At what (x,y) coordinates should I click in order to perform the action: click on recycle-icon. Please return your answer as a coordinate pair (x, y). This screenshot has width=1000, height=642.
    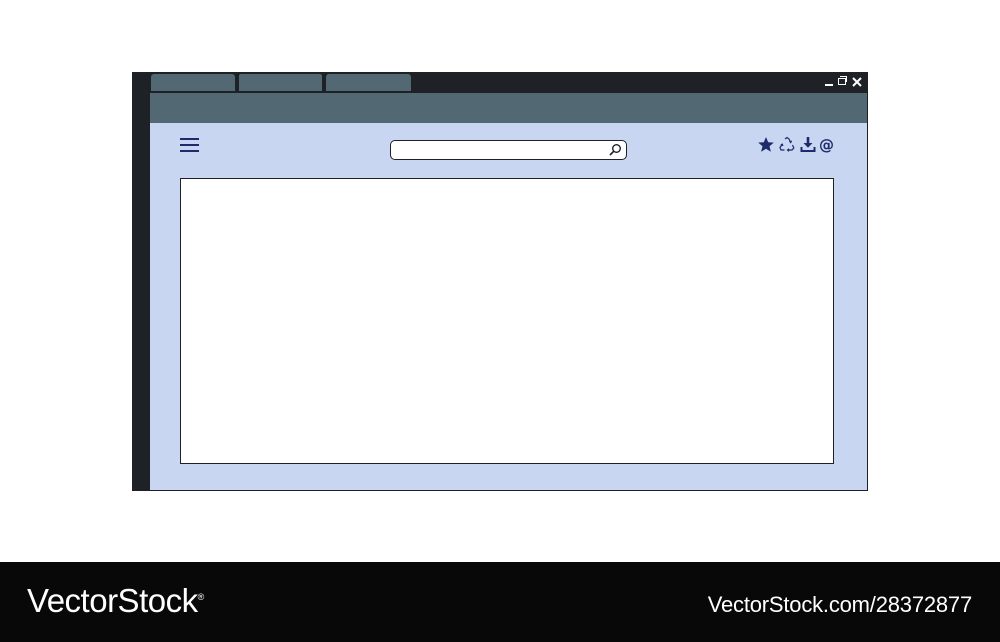
    Looking at the image, I should click on (787, 145).